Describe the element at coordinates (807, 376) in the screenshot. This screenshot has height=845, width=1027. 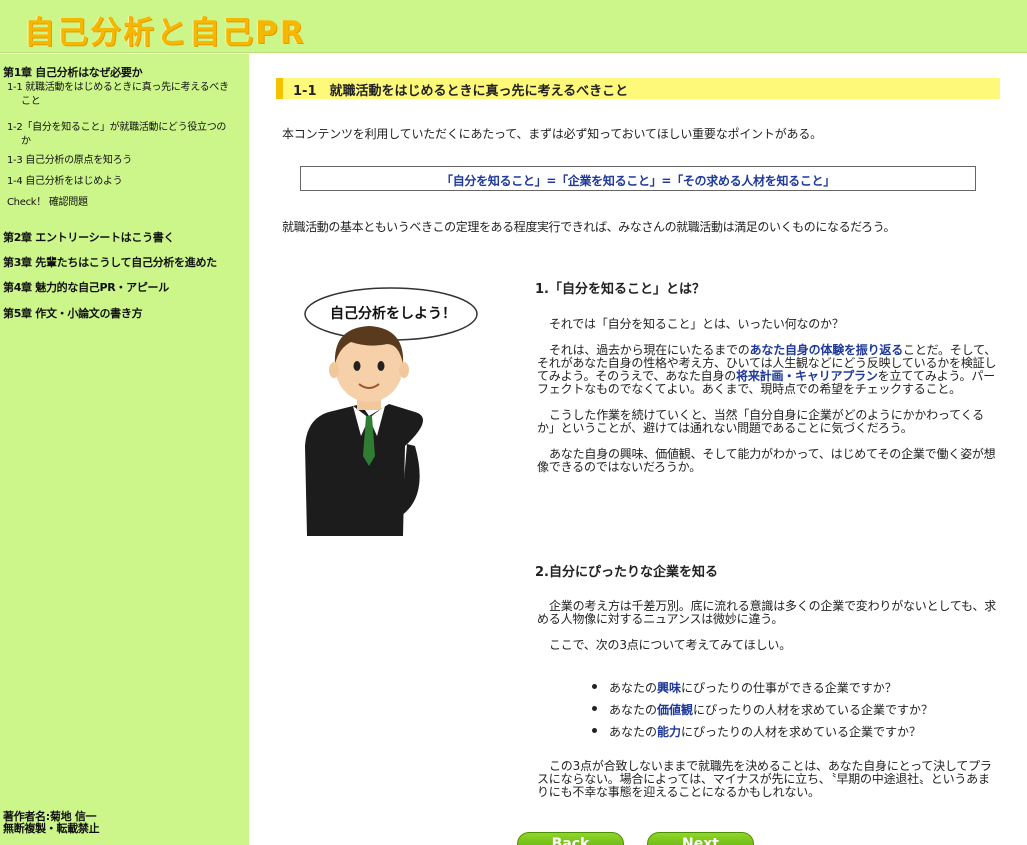
I see `highlight-career-plan: 将来計画・キャリアプラン` at that location.